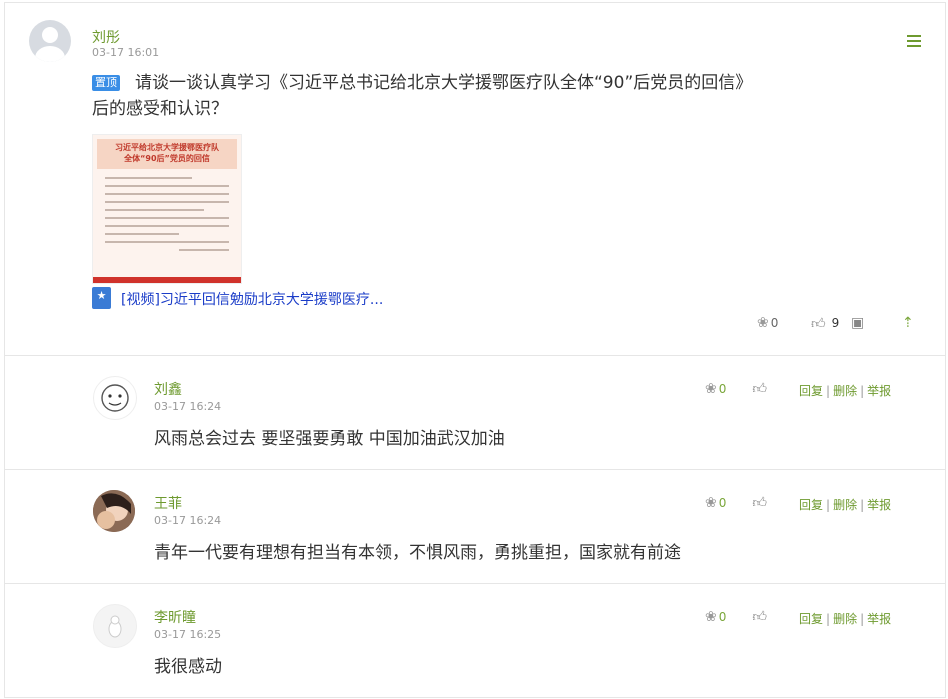 The height and width of the screenshot is (699, 948). I want to click on comment-icon: ▣, so click(858, 323).